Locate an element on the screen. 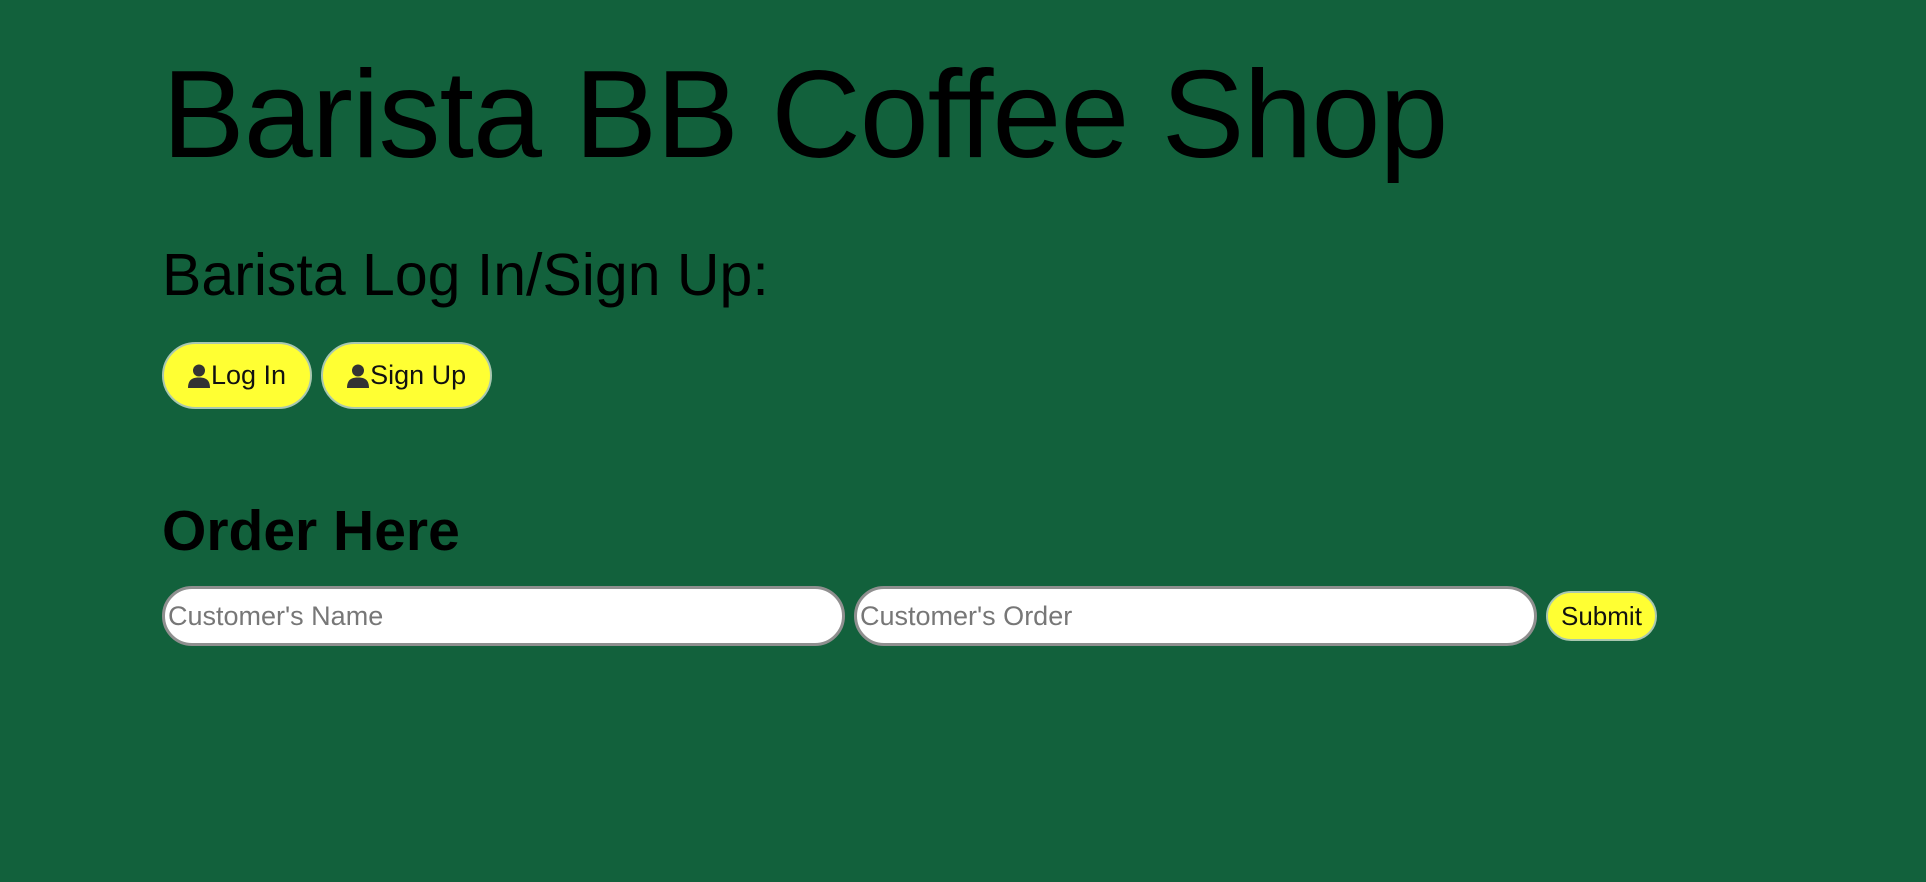 This screenshot has width=1926, height=882. customer-name-input is located at coordinates (503, 616).